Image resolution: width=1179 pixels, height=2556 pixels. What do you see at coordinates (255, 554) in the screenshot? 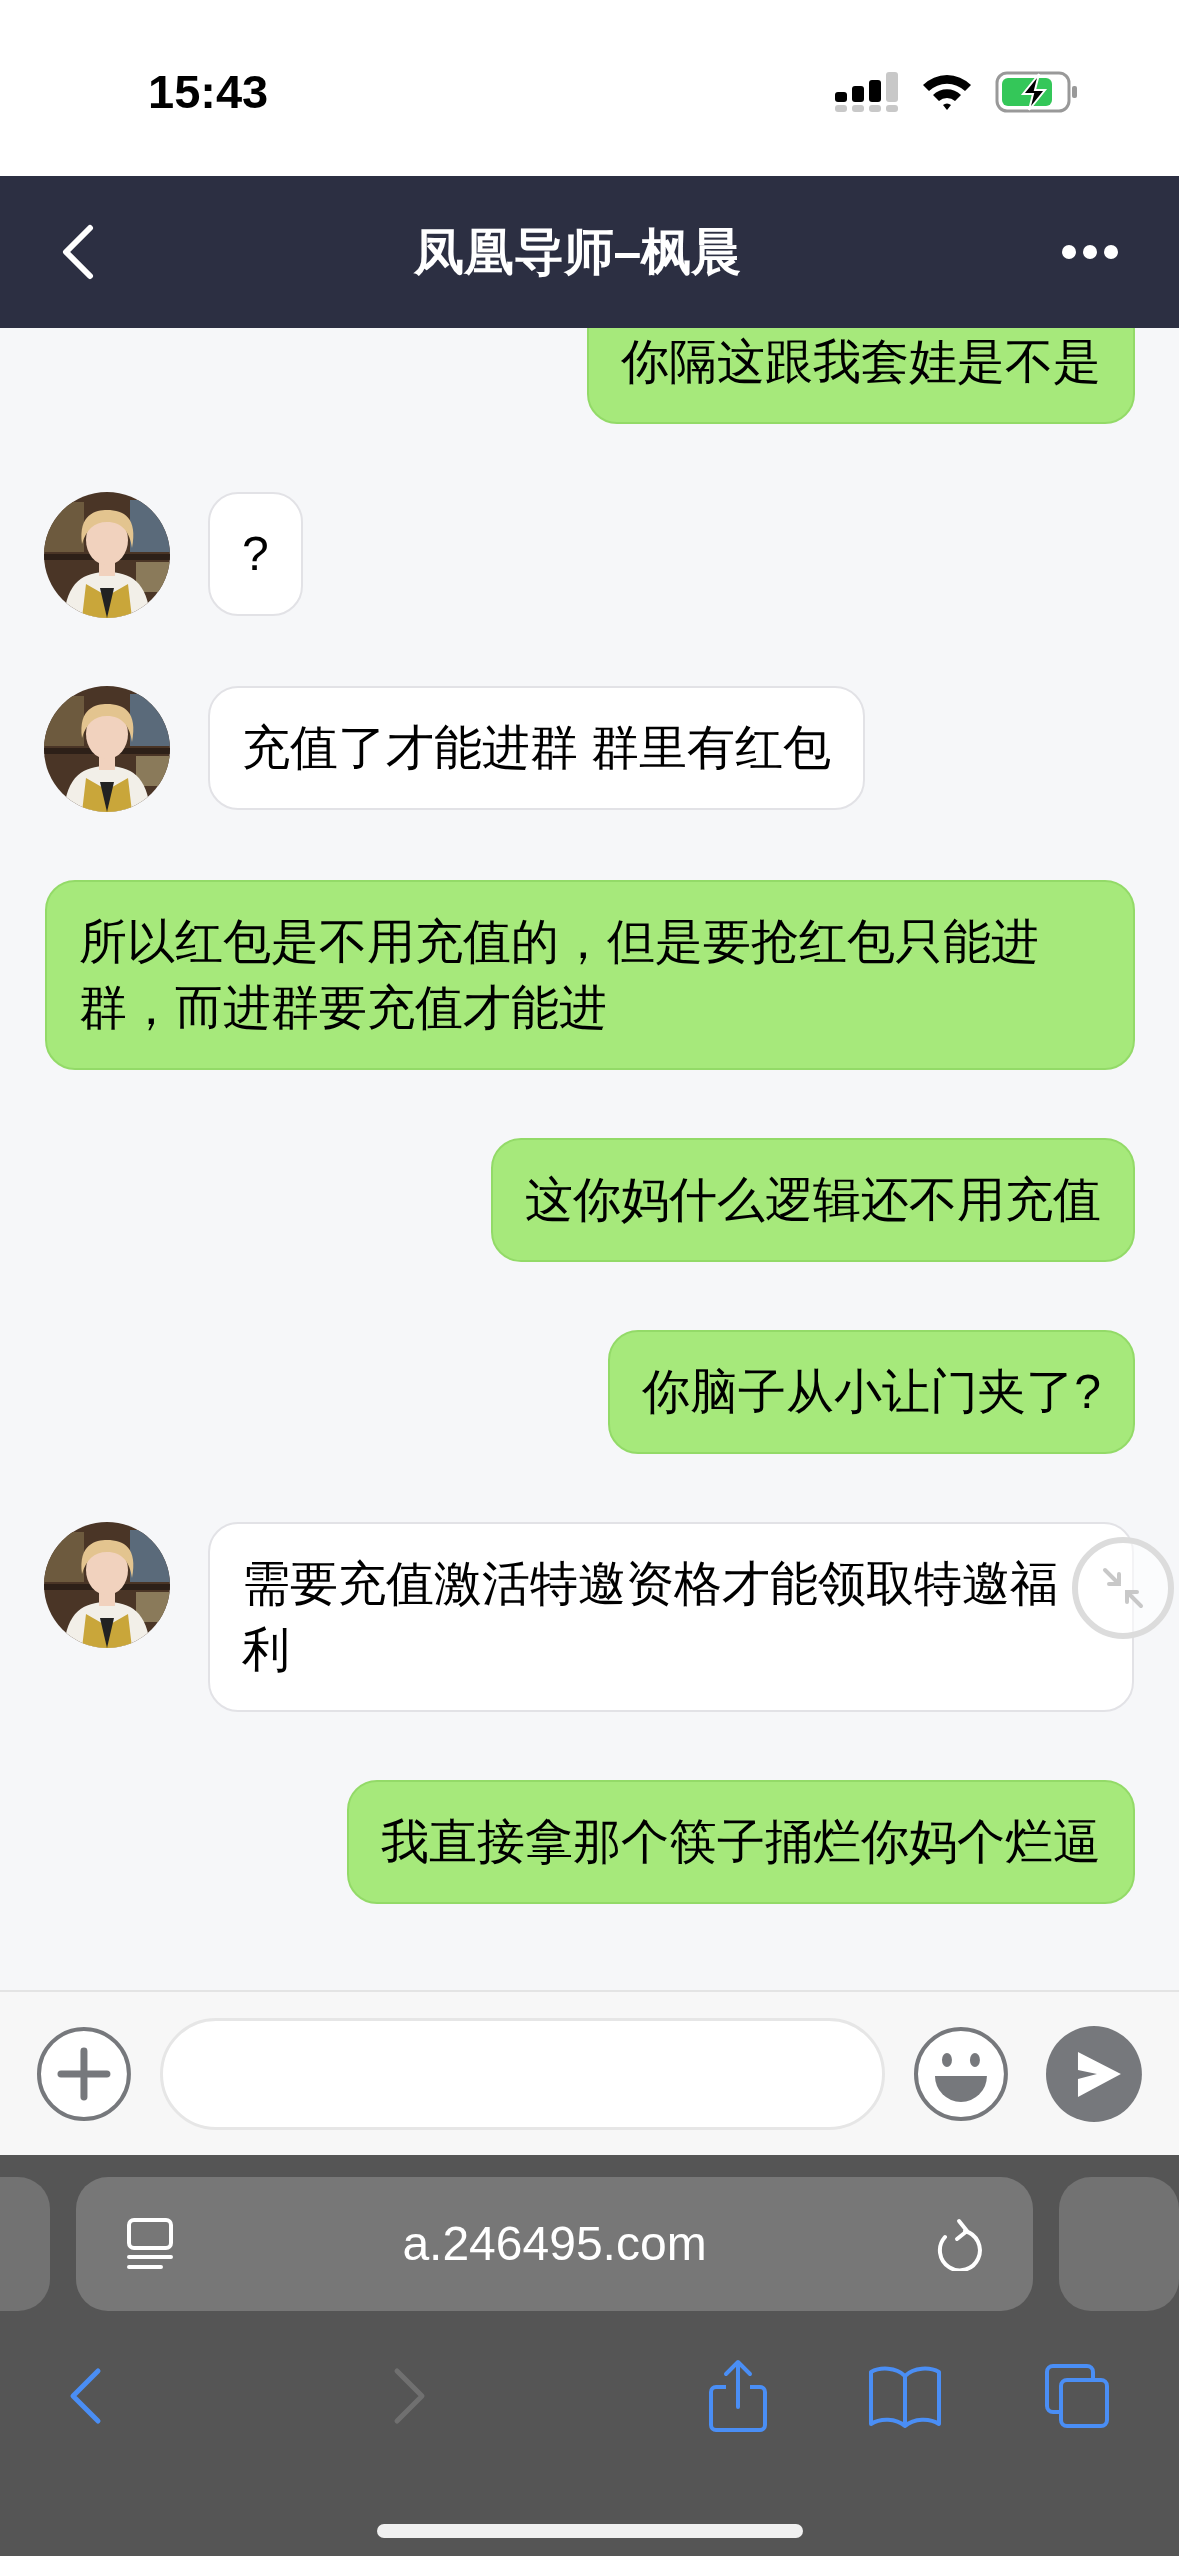
I see `received-message: ?` at bounding box center [255, 554].